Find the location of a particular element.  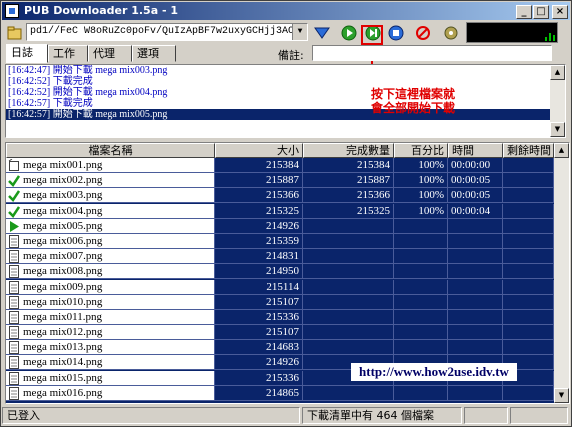

table-row: mega mix007.png 214831 is located at coordinates (280, 257).